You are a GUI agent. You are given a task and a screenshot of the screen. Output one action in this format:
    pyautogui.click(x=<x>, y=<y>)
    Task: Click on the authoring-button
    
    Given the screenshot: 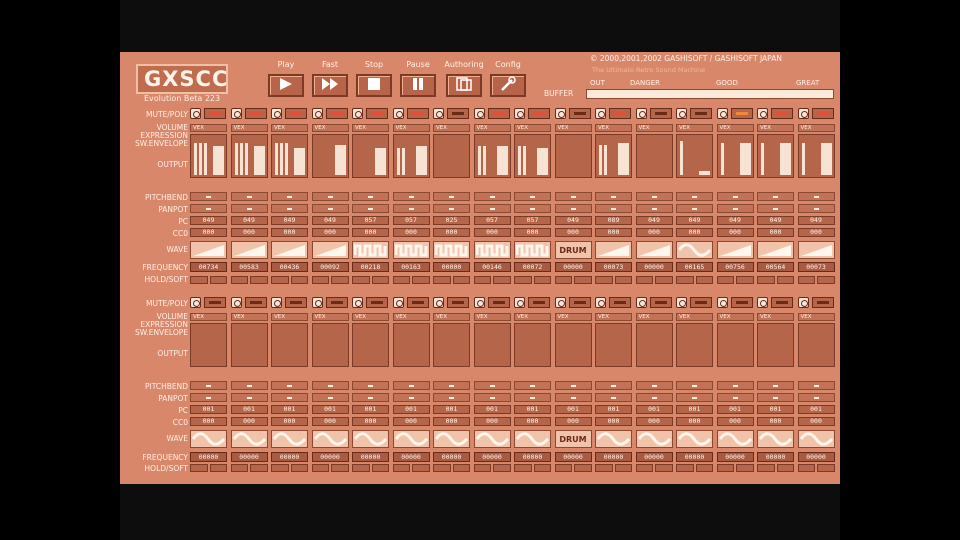 What is the action you would take?
    pyautogui.click(x=464, y=85)
    